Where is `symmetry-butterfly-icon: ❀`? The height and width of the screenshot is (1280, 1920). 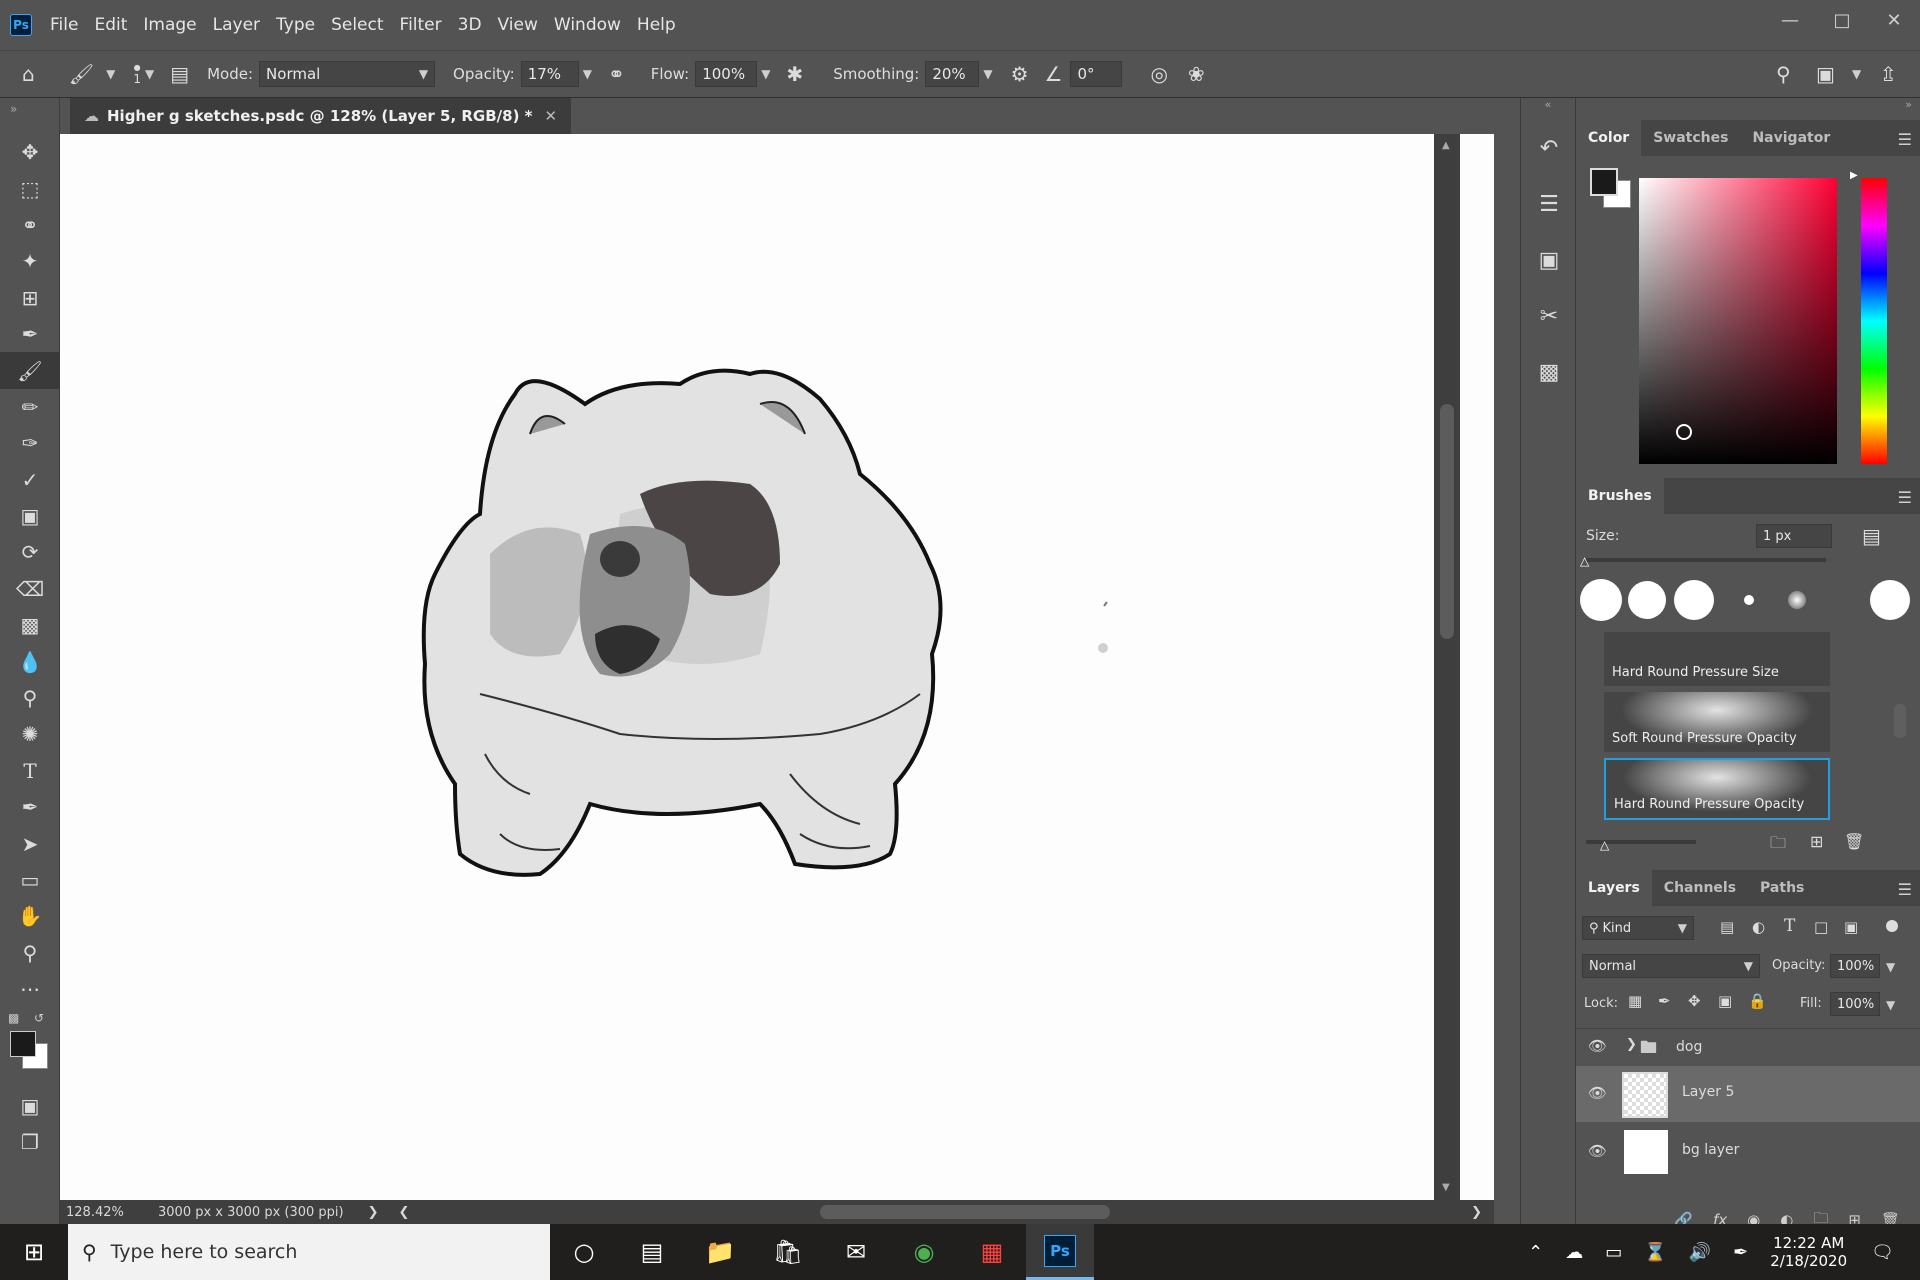
symmetry-butterfly-icon: ❀ is located at coordinates (1196, 74).